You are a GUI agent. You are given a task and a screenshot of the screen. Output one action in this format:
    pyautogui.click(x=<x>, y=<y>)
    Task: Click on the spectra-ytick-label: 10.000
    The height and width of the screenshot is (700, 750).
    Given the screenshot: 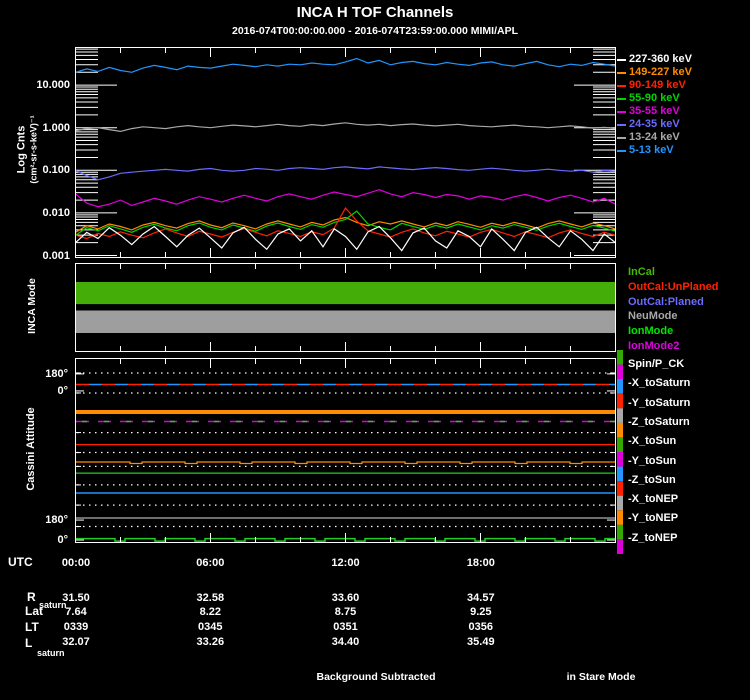 What is the action you would take?
    pyautogui.click(x=53, y=85)
    